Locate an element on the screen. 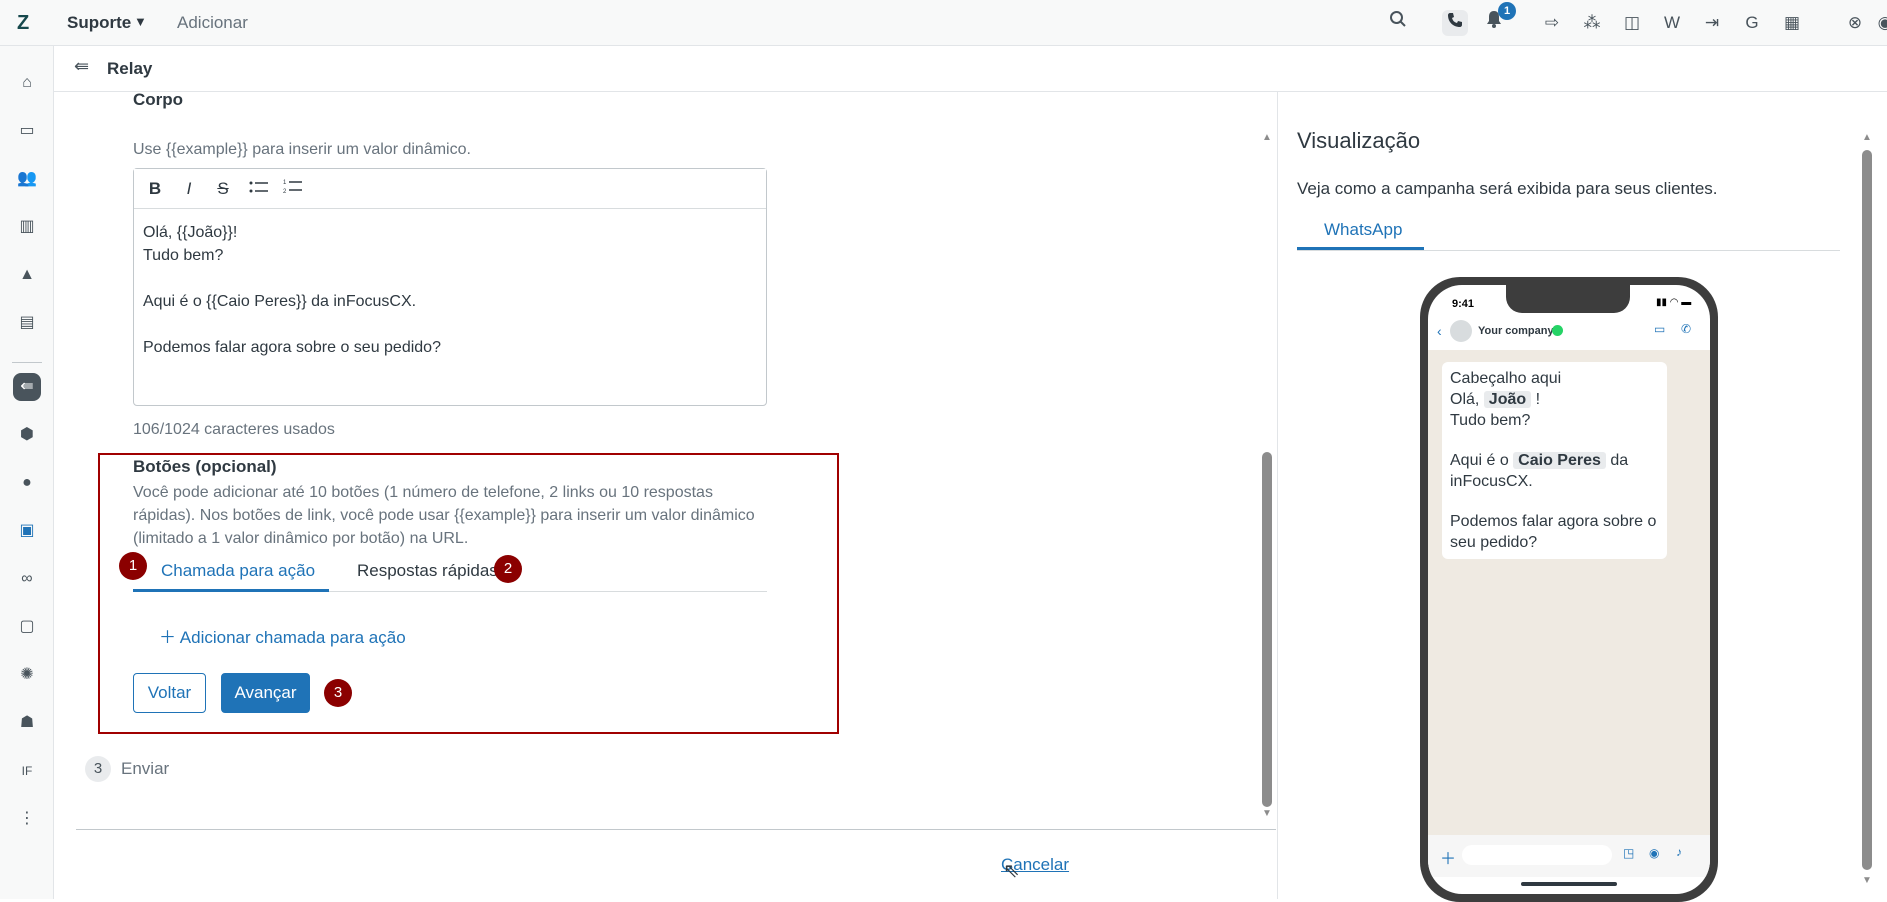 The height and width of the screenshot is (902, 1887). add-call-to-action-button: ＋ Adicionar chamada para ação is located at coordinates (282, 635).